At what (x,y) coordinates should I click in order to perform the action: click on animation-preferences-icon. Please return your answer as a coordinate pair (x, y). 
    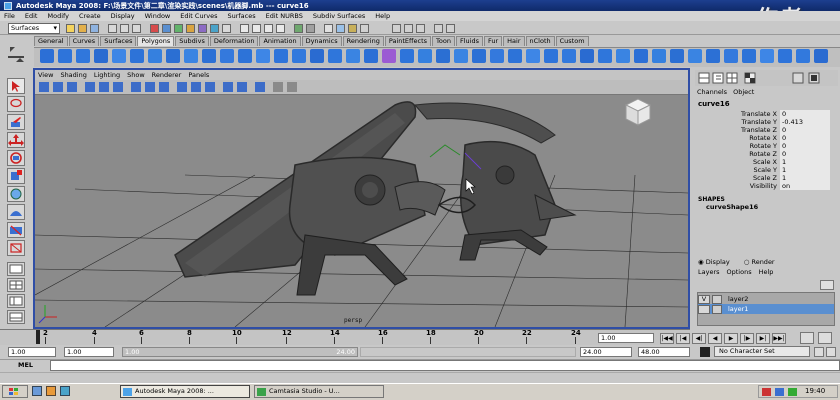
    Looking at the image, I should click on (831, 352).